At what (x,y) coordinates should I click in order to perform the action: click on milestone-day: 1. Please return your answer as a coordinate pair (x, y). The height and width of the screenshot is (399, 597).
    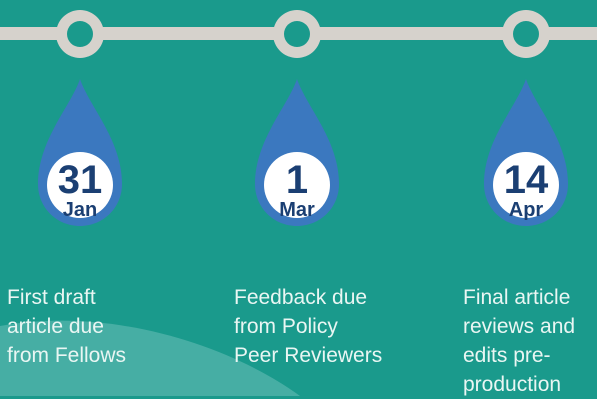
    Looking at the image, I should click on (297, 180).